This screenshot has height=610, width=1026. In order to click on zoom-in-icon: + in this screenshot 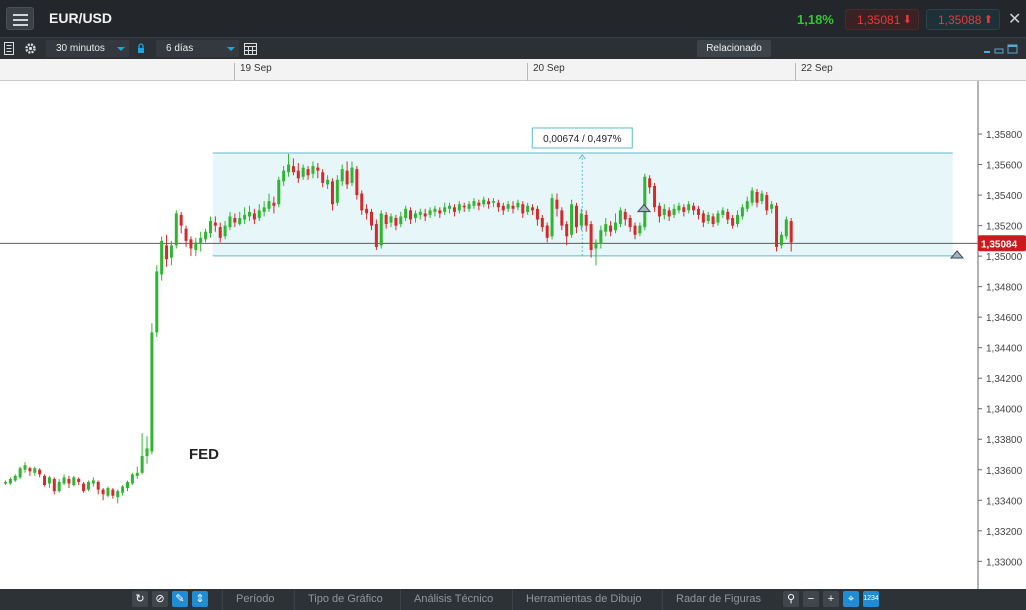, I will do `click(831, 599)`.